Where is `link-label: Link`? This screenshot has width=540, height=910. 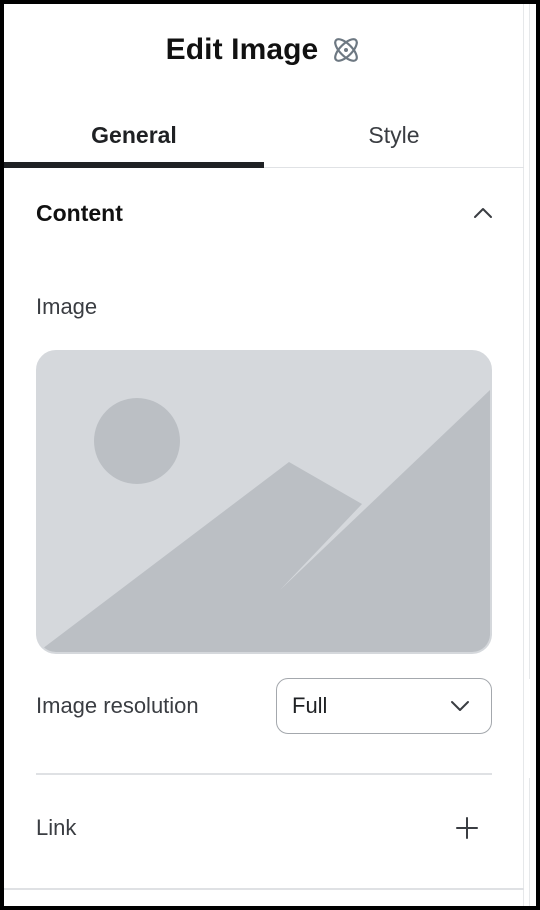 link-label: Link is located at coordinates (56, 827).